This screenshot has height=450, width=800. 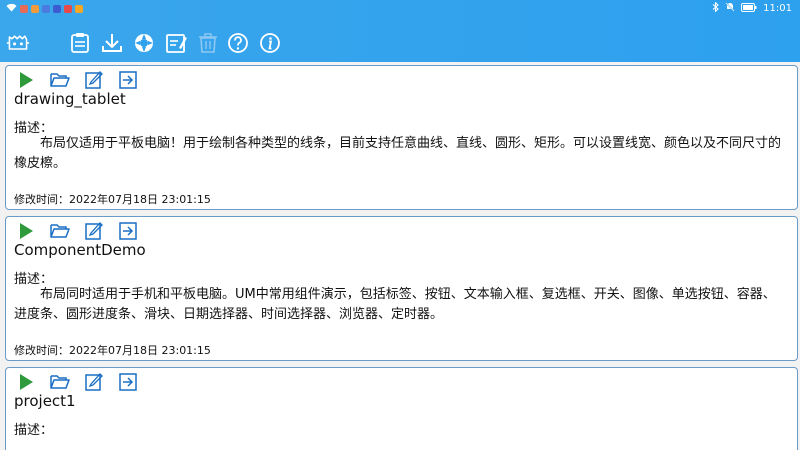 What do you see at coordinates (749, 8) in the screenshot?
I see `battery-icon` at bounding box center [749, 8].